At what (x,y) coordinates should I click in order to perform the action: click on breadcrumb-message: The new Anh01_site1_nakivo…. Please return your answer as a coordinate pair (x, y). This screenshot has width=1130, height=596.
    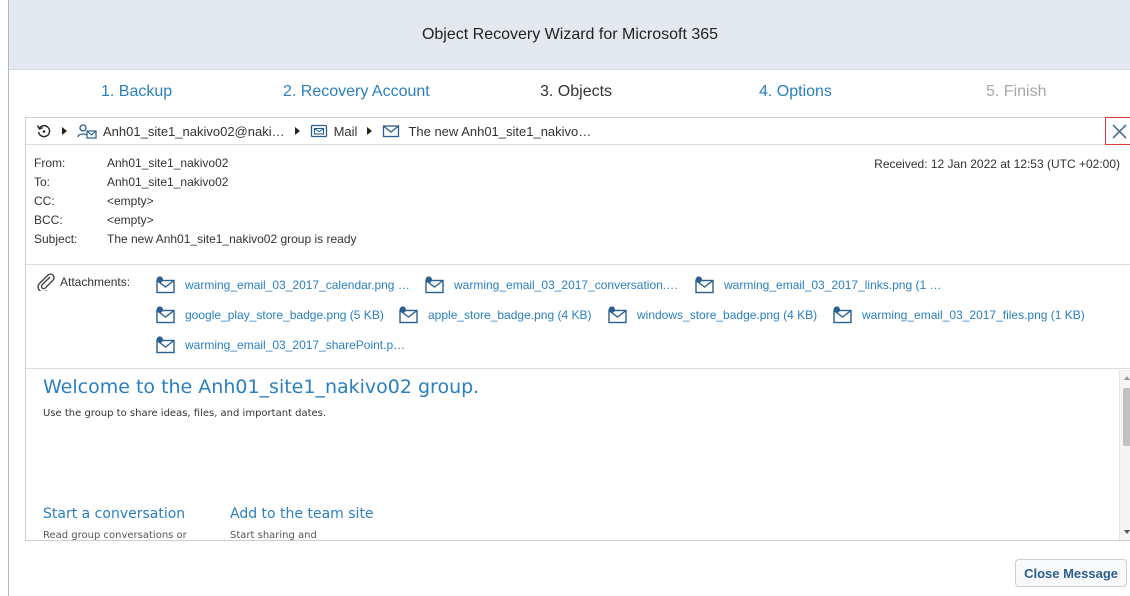
    Looking at the image, I should click on (500, 131).